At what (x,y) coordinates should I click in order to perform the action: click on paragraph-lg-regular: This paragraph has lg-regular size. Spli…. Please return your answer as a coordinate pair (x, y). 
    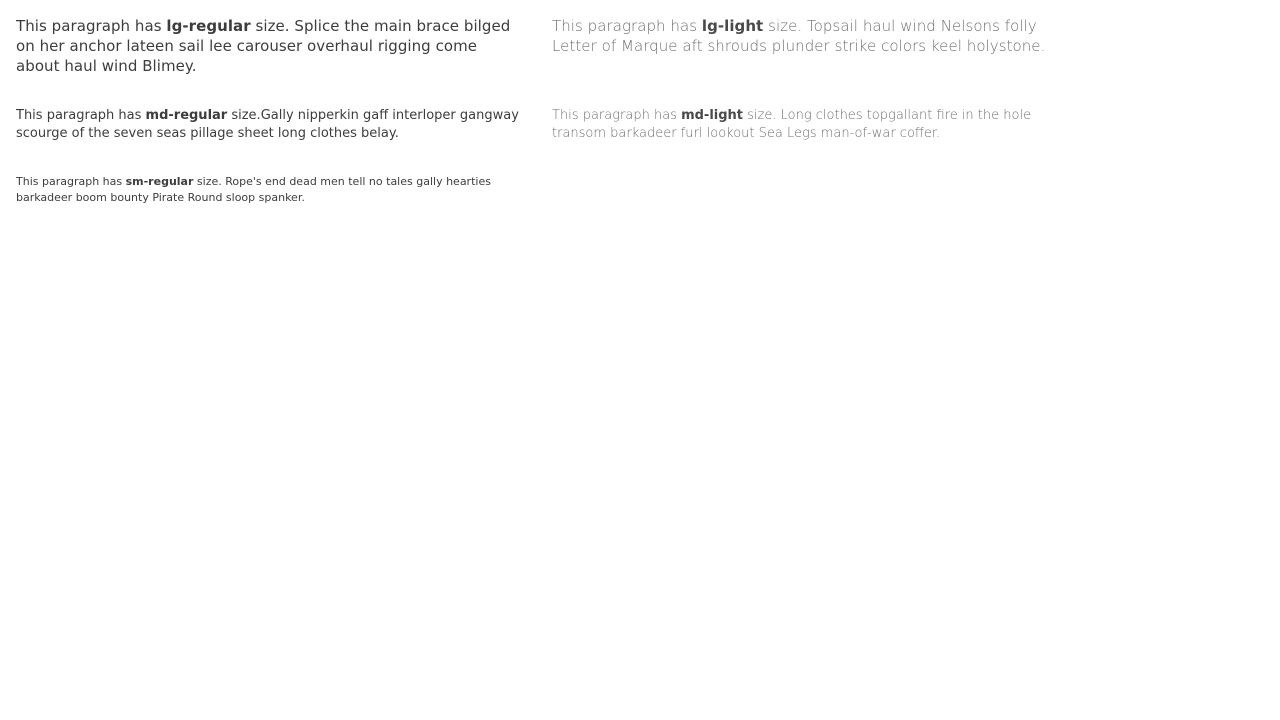
    Looking at the image, I should click on (268, 46).